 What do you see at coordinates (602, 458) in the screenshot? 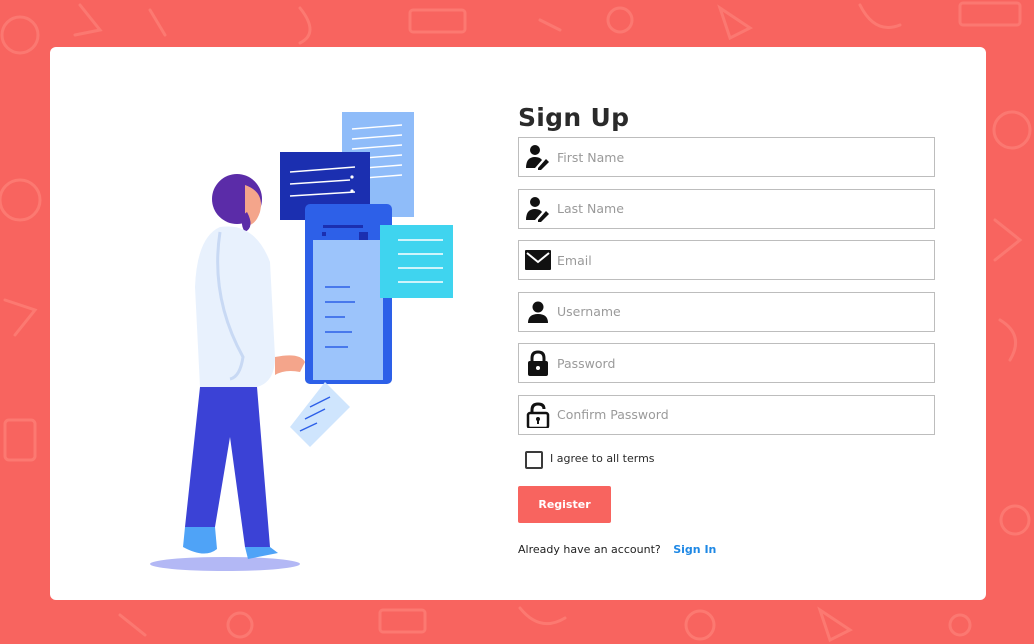
I see `terms-label: I agree to all terms` at bounding box center [602, 458].